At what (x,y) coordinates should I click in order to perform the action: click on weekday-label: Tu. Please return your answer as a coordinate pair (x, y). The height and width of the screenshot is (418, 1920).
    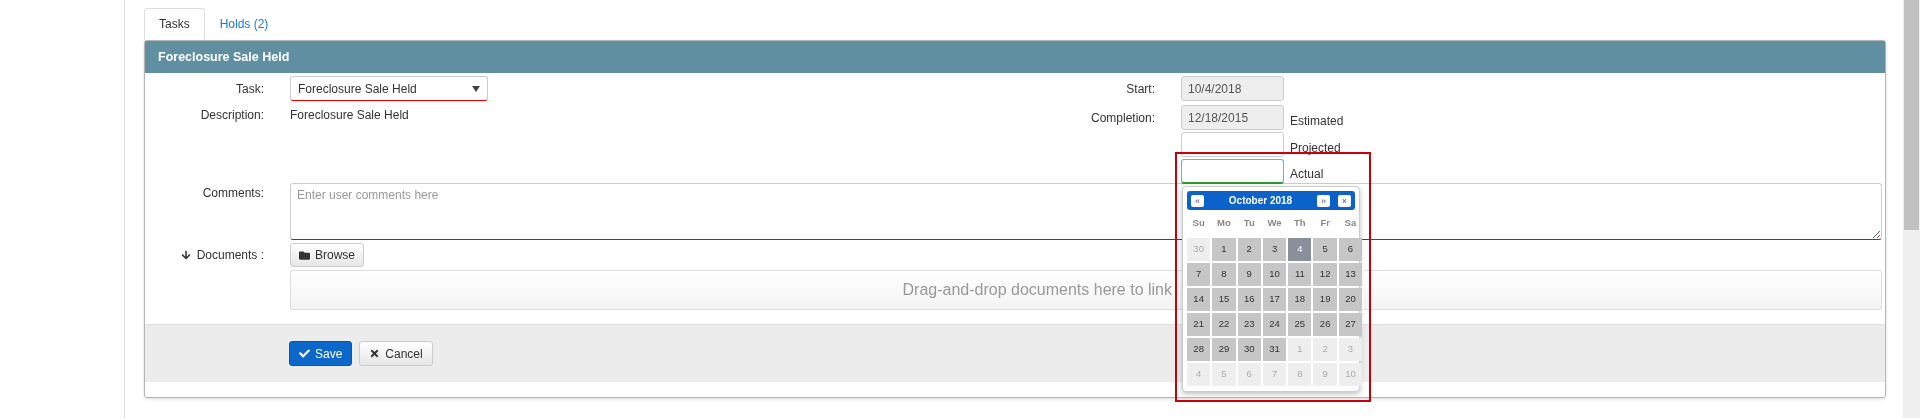
    Looking at the image, I should click on (1249, 223).